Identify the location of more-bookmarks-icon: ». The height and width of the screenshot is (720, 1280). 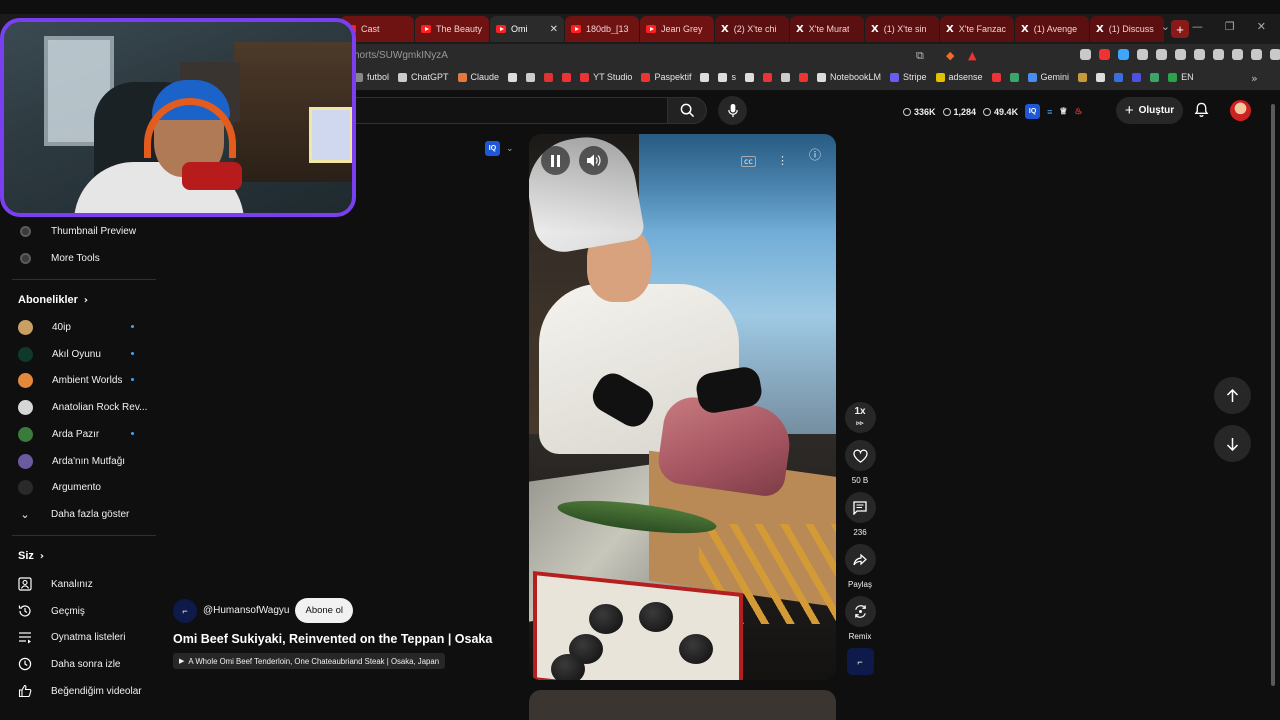
(1254, 78).